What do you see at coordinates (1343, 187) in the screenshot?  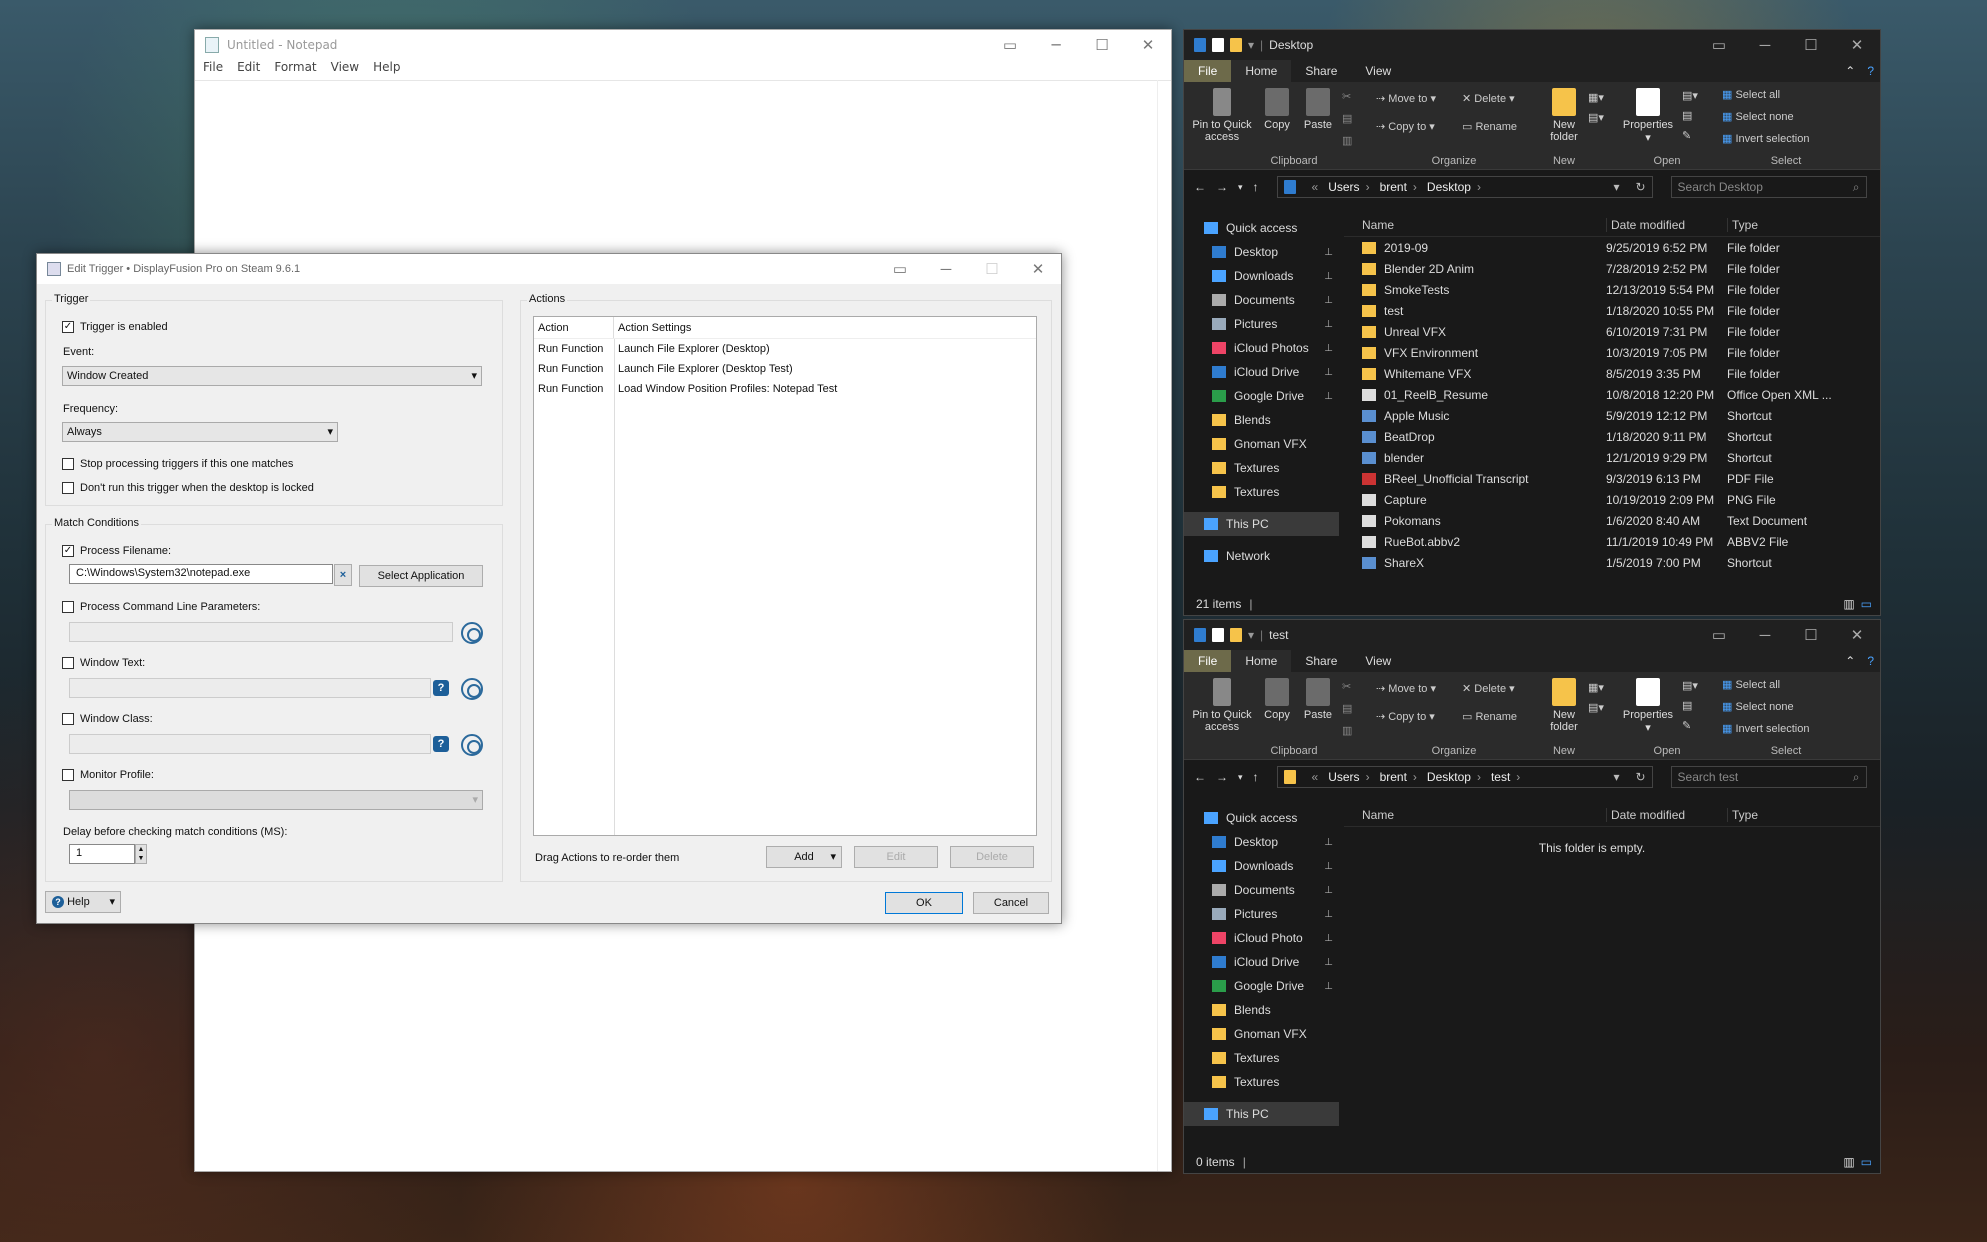 I see `breadcrumb-item: Users` at bounding box center [1343, 187].